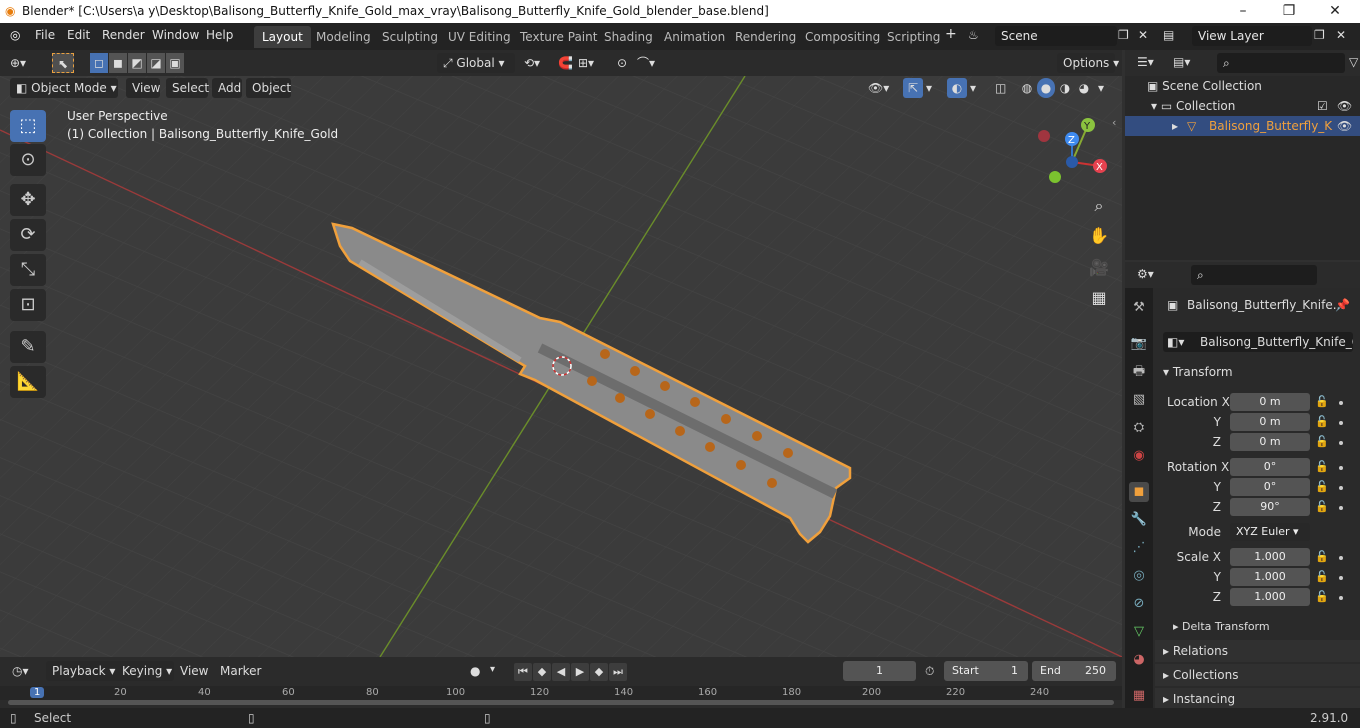  What do you see at coordinates (618, 672) in the screenshot?
I see `jump-end-icon: ⏭` at bounding box center [618, 672].